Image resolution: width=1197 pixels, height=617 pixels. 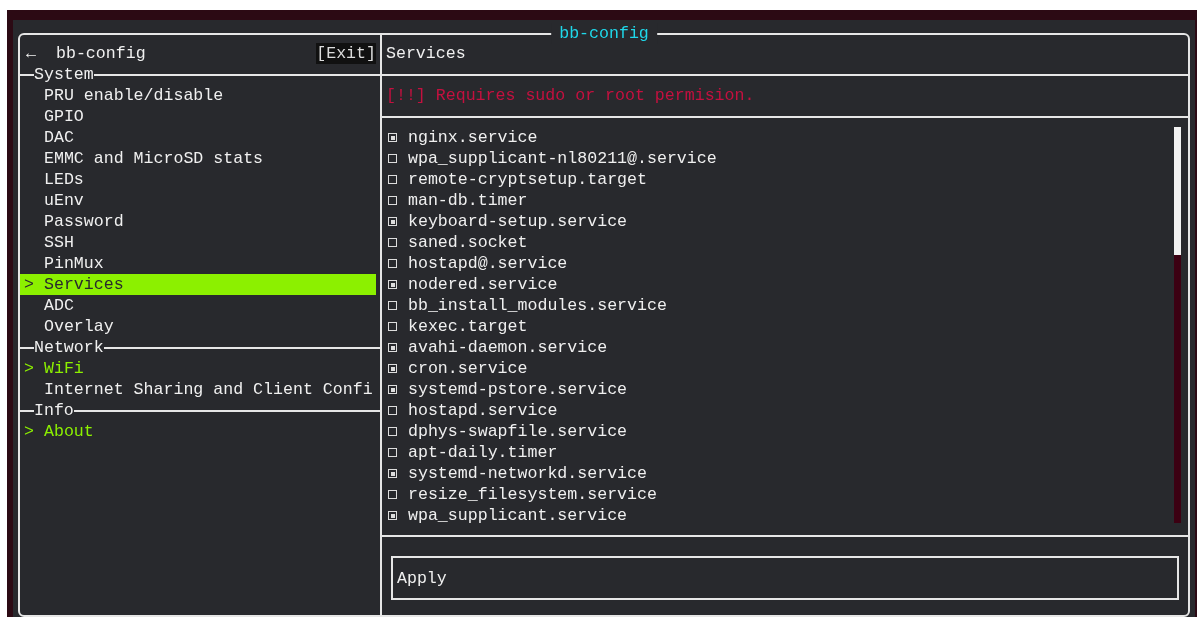 I want to click on service-name: hostapd.service, so click(x=483, y=410).